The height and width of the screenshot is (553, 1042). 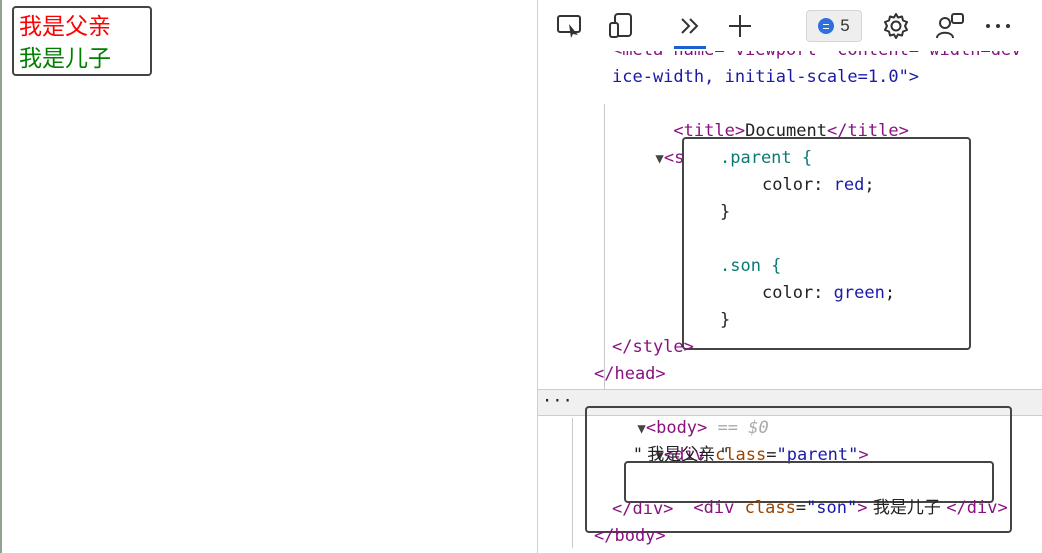 I want to click on issues-count: 5, so click(x=845, y=25).